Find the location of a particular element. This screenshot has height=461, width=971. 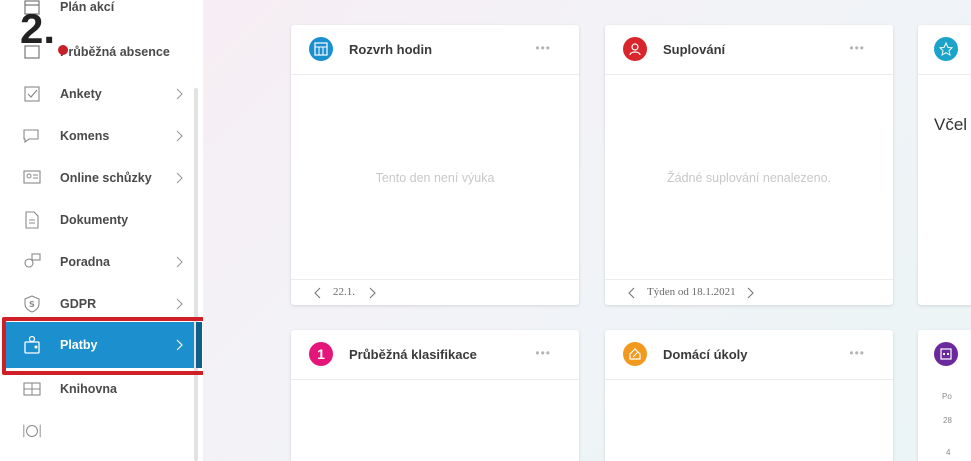

card-header: Suplování ••• is located at coordinates (749, 49).